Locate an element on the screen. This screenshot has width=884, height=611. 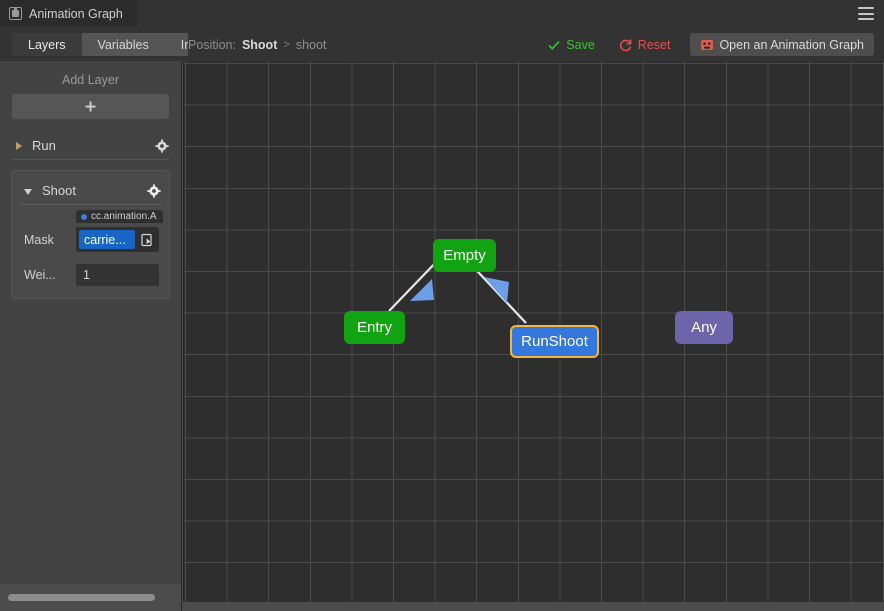
sidebar-layer-run-label: Run is located at coordinates (44, 145).